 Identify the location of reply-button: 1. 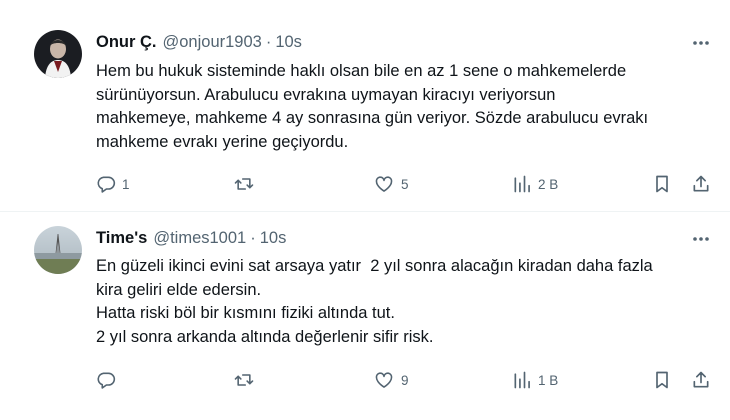
(113, 184).